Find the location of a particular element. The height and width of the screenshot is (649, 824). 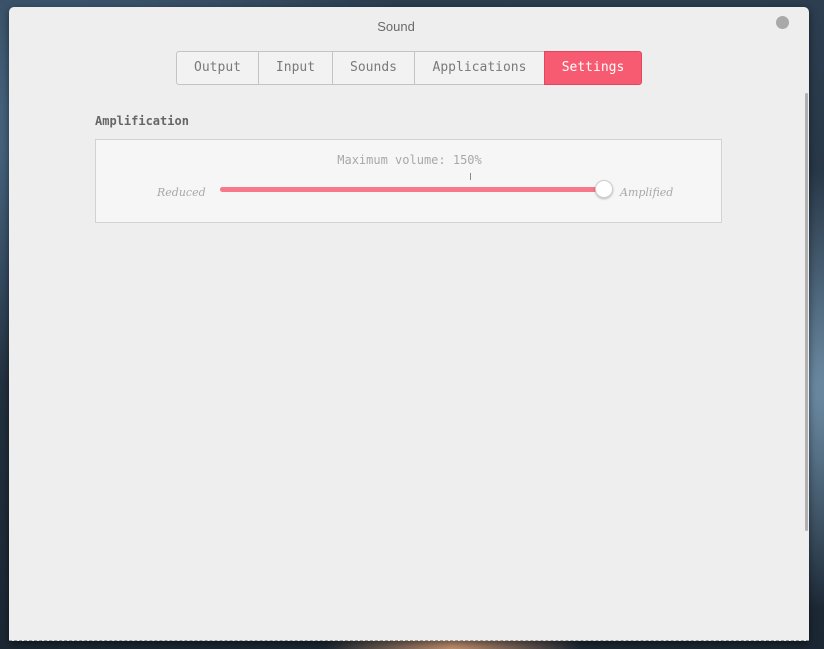

slider-thumb is located at coordinates (604, 189).